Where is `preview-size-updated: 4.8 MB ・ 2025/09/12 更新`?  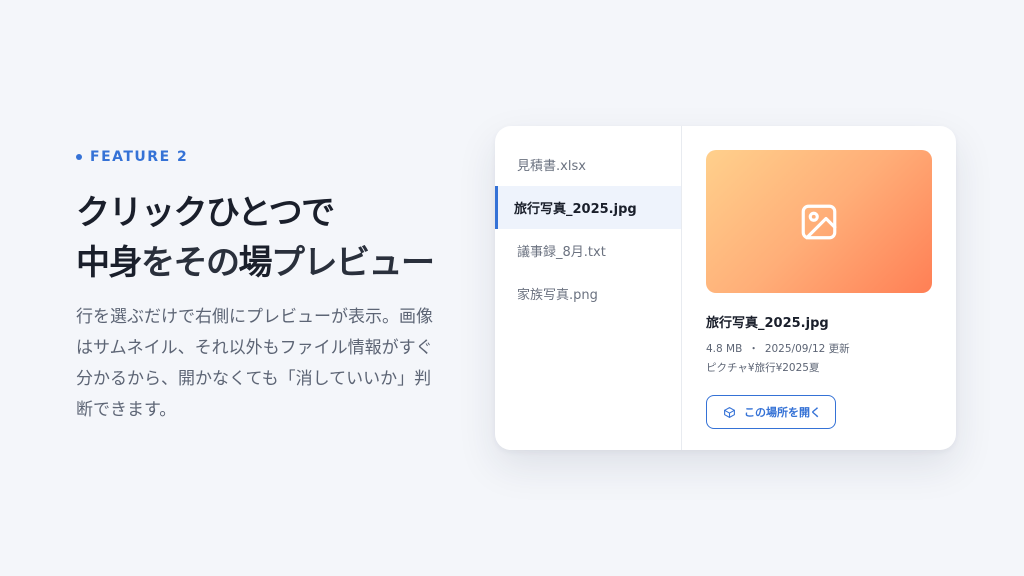
preview-size-updated: 4.8 MB ・ 2025/09/12 更新 is located at coordinates (819, 349).